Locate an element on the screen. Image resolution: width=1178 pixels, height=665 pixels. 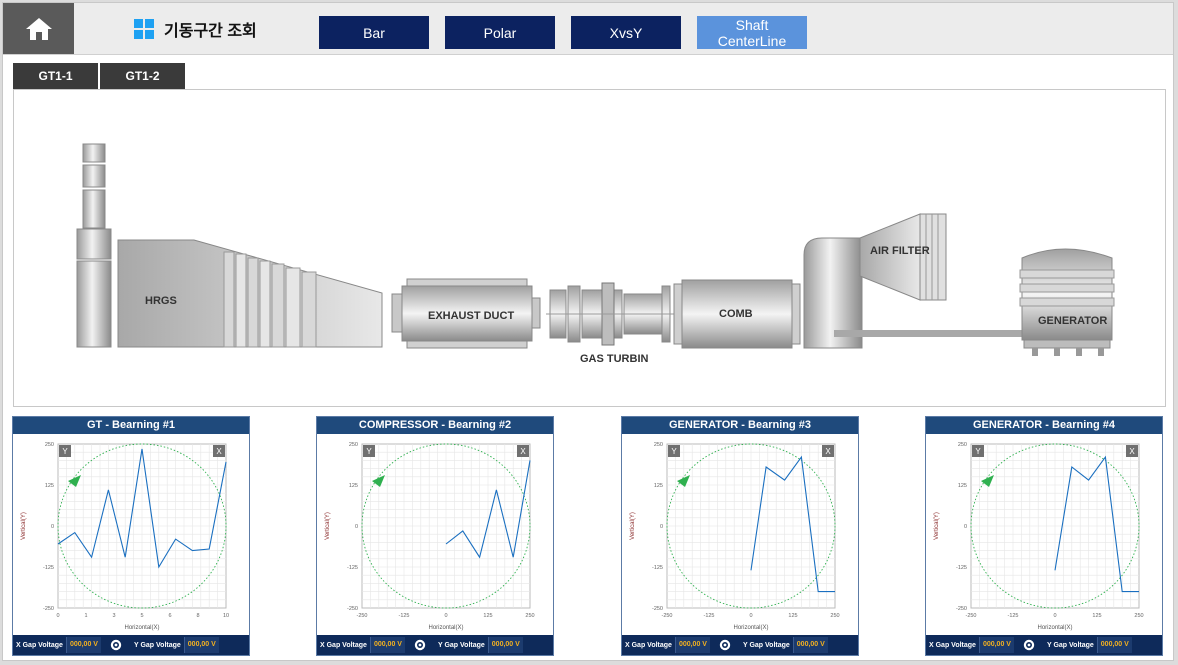
xvsy-button: XvsY is located at coordinates (626, 32).